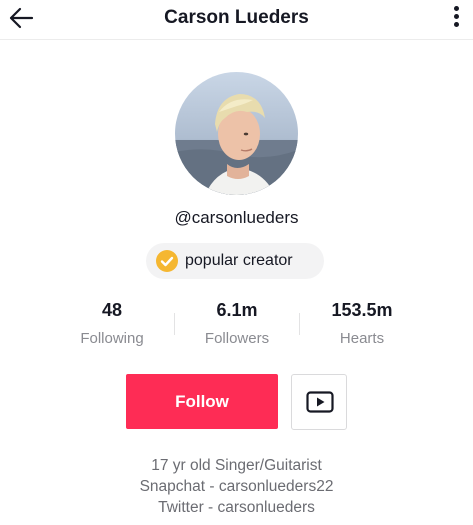 The height and width of the screenshot is (525, 473). I want to click on badge-label: popular creator, so click(239, 260).